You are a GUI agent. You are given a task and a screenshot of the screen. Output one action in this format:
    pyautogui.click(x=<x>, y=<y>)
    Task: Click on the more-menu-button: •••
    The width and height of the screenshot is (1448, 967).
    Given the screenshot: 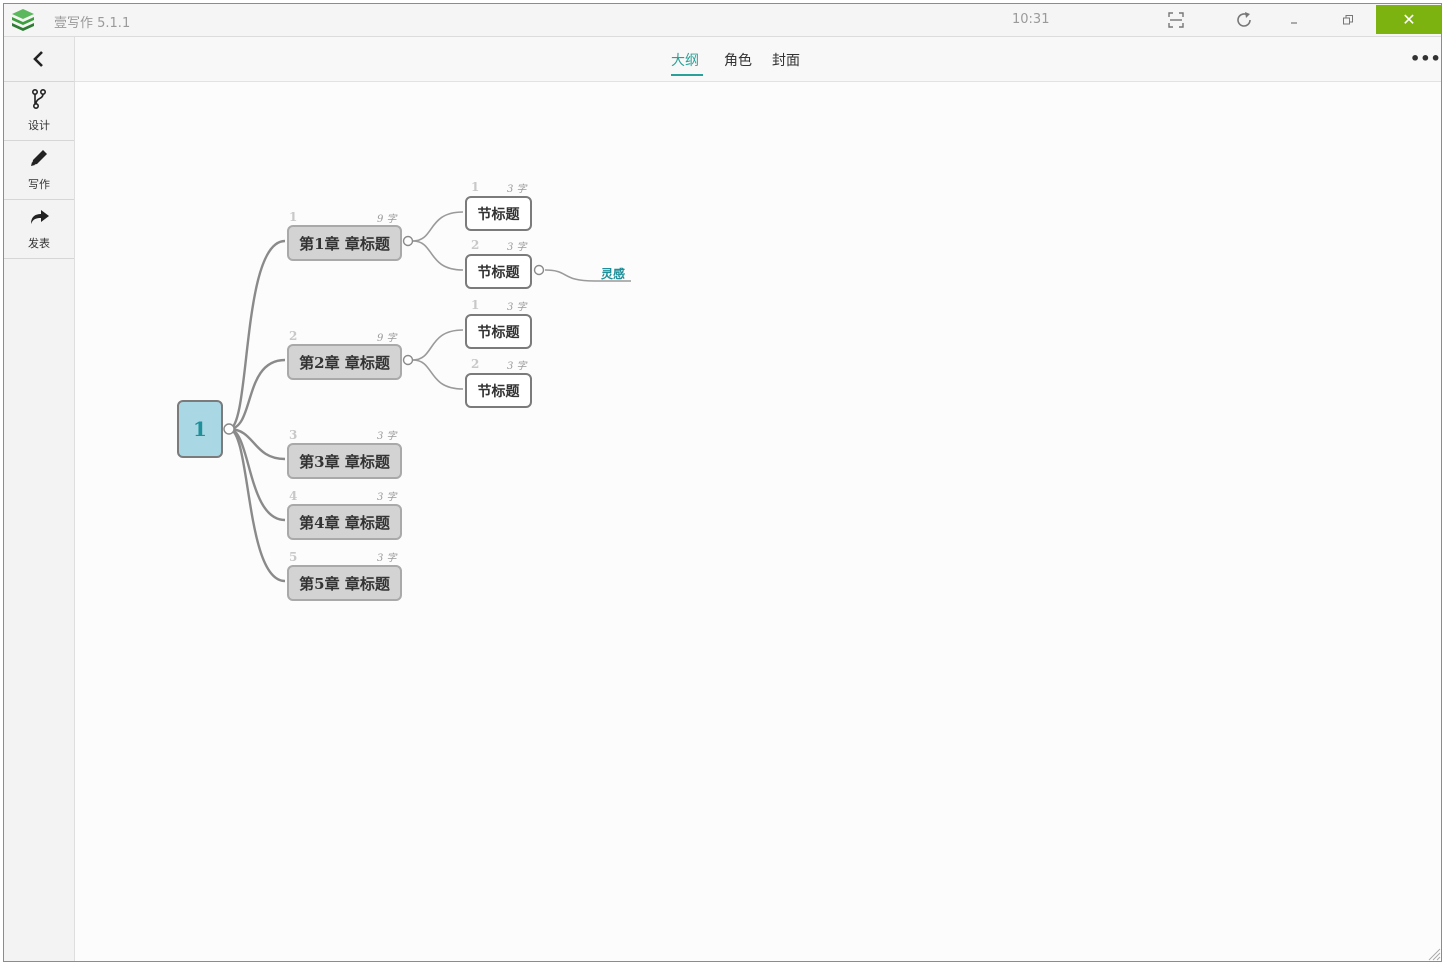 What is the action you would take?
    pyautogui.click(x=1425, y=59)
    